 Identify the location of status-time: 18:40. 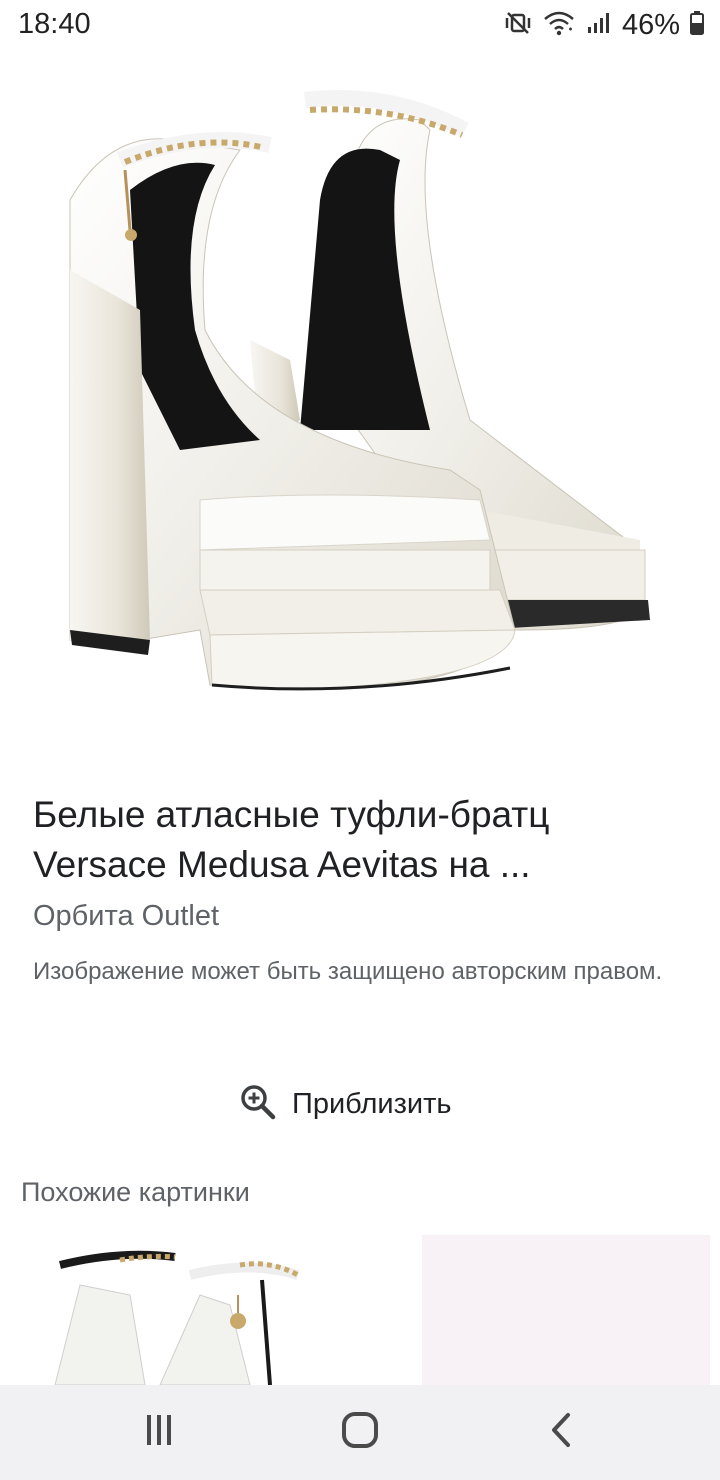
(54, 24).